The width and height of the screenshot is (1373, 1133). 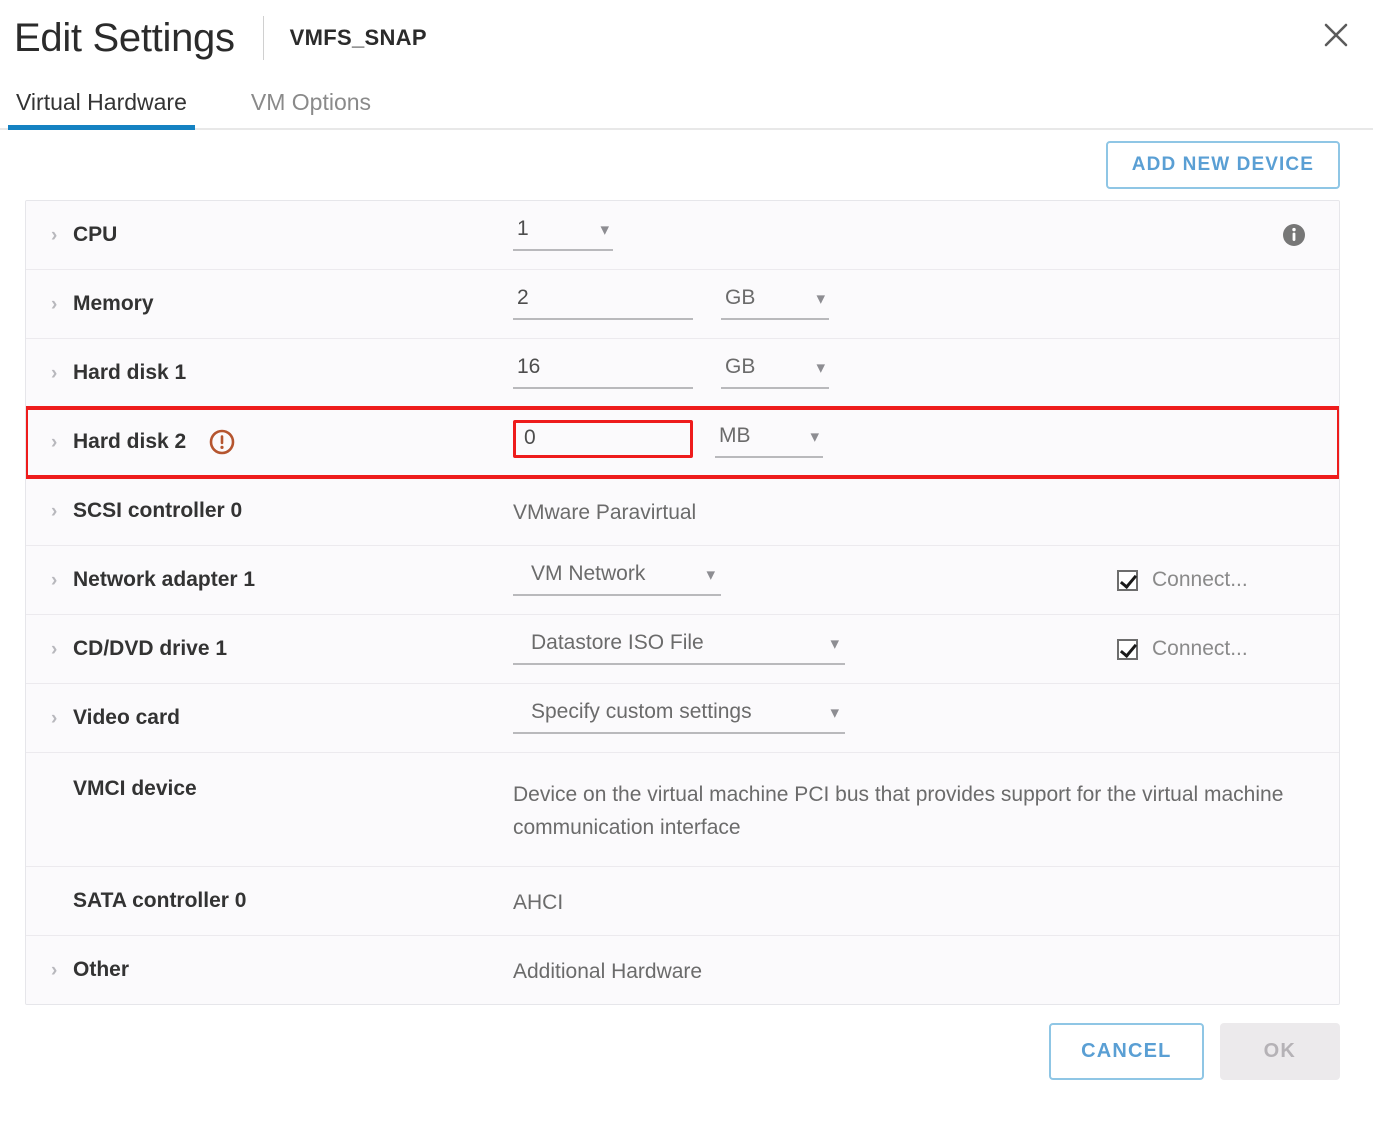 I want to click on device-value-cell: Additional Hardware, so click(x=926, y=970).